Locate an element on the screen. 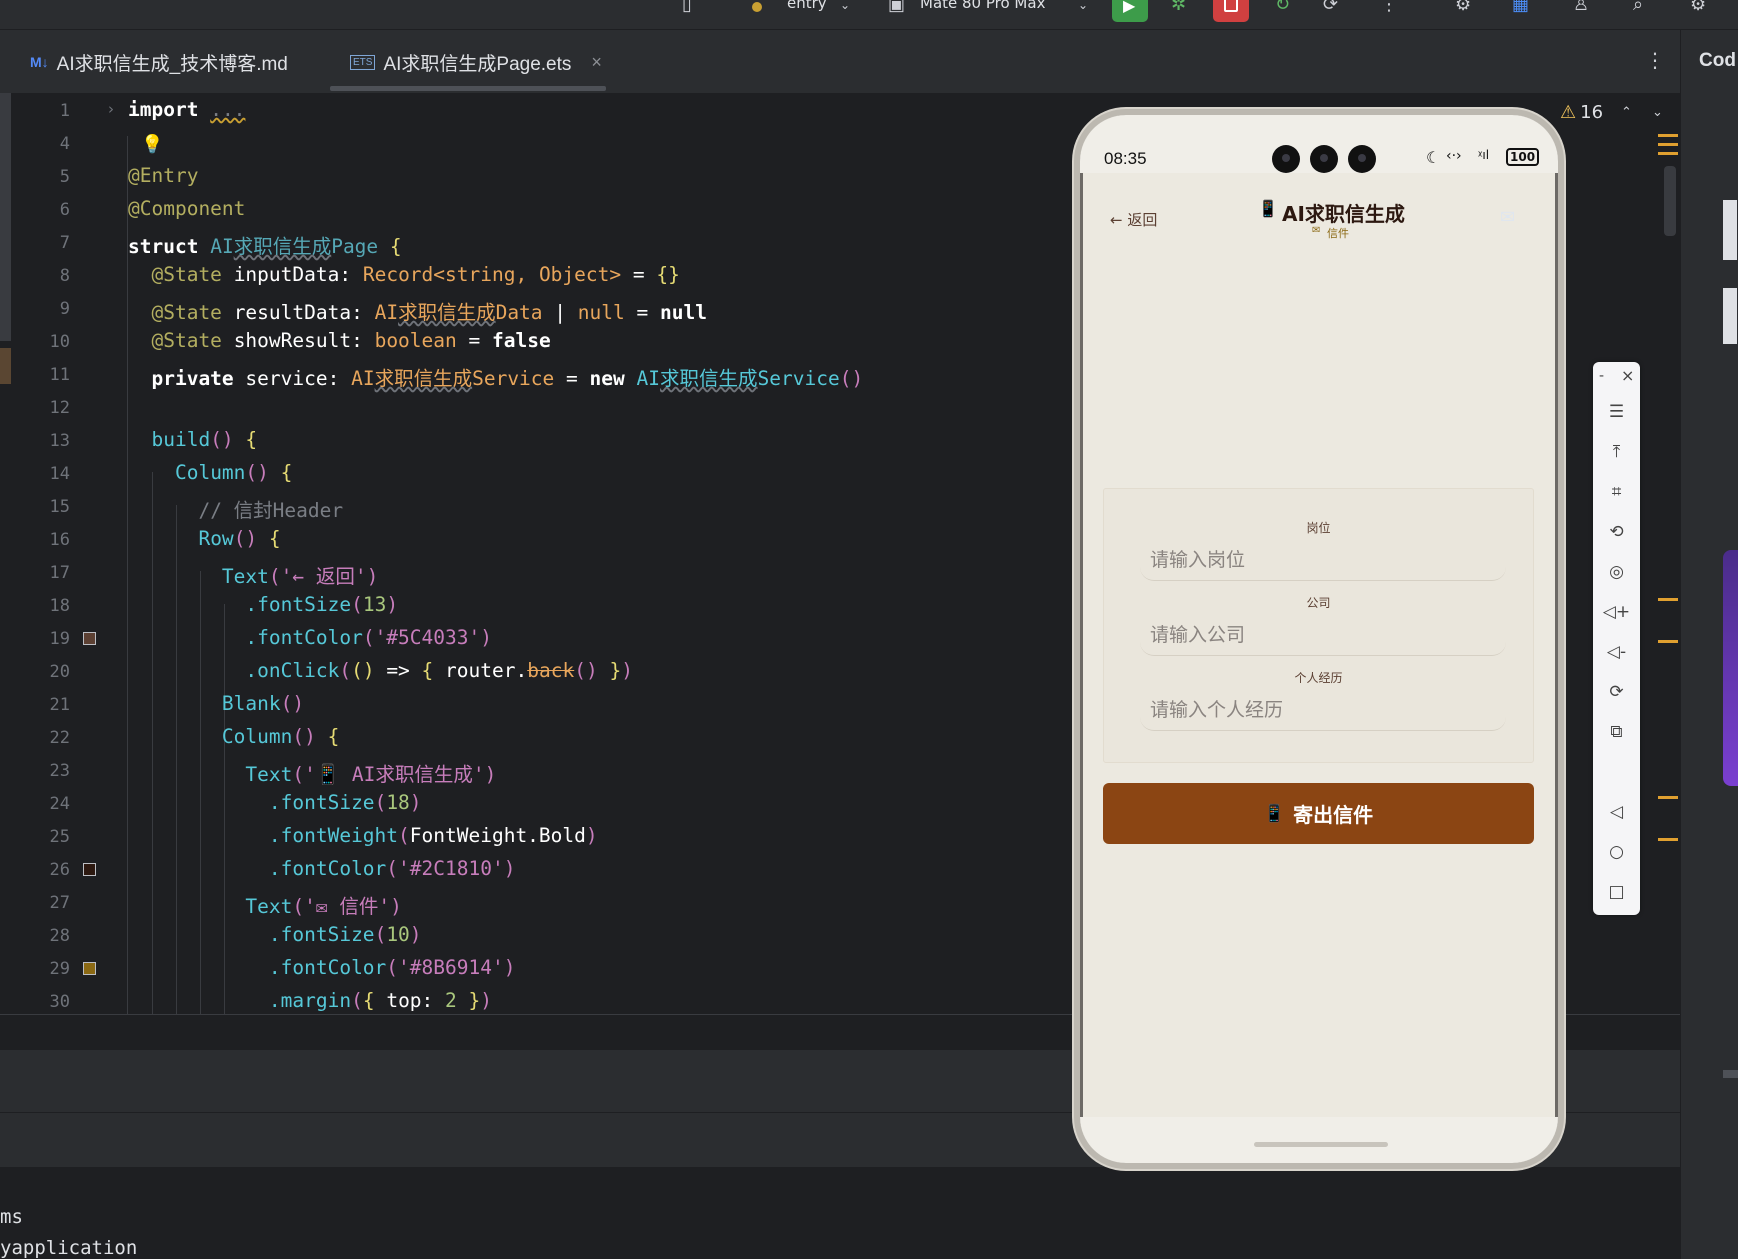 The height and width of the screenshot is (1259, 1738). previewer-tool-panel: - × ☰ ⤒ ⌗ ⟲ ◎ ◁+ ◁- ⟳ ⧉ ◁ ○ □ is located at coordinates (1616, 638).